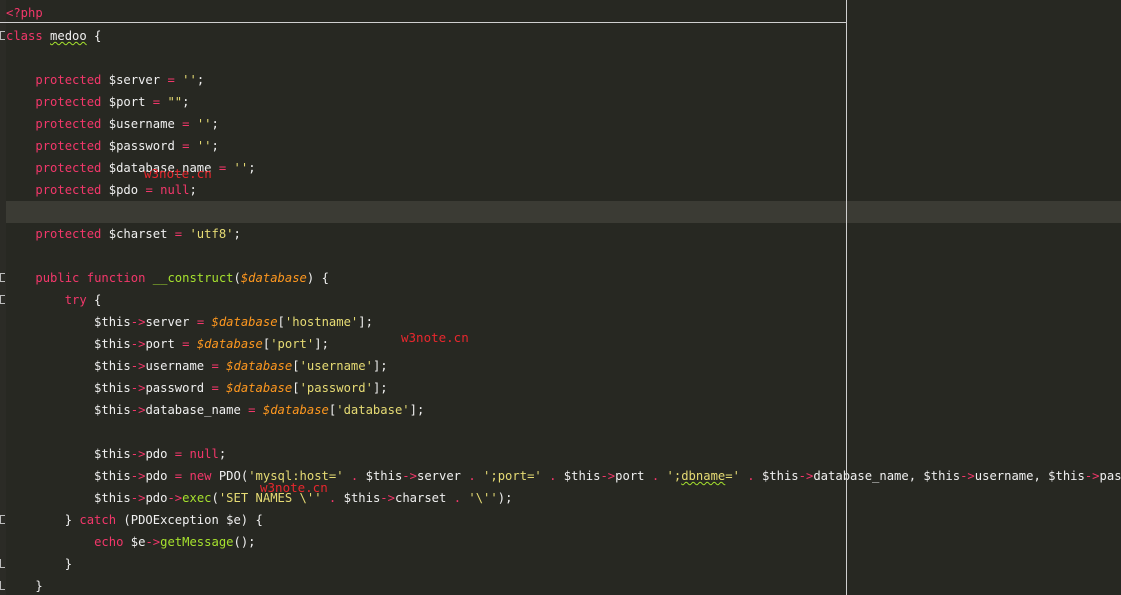 Image resolution: width=1121 pixels, height=595 pixels. Describe the element at coordinates (142, 124) in the screenshot. I see `code-token: $username` at that location.